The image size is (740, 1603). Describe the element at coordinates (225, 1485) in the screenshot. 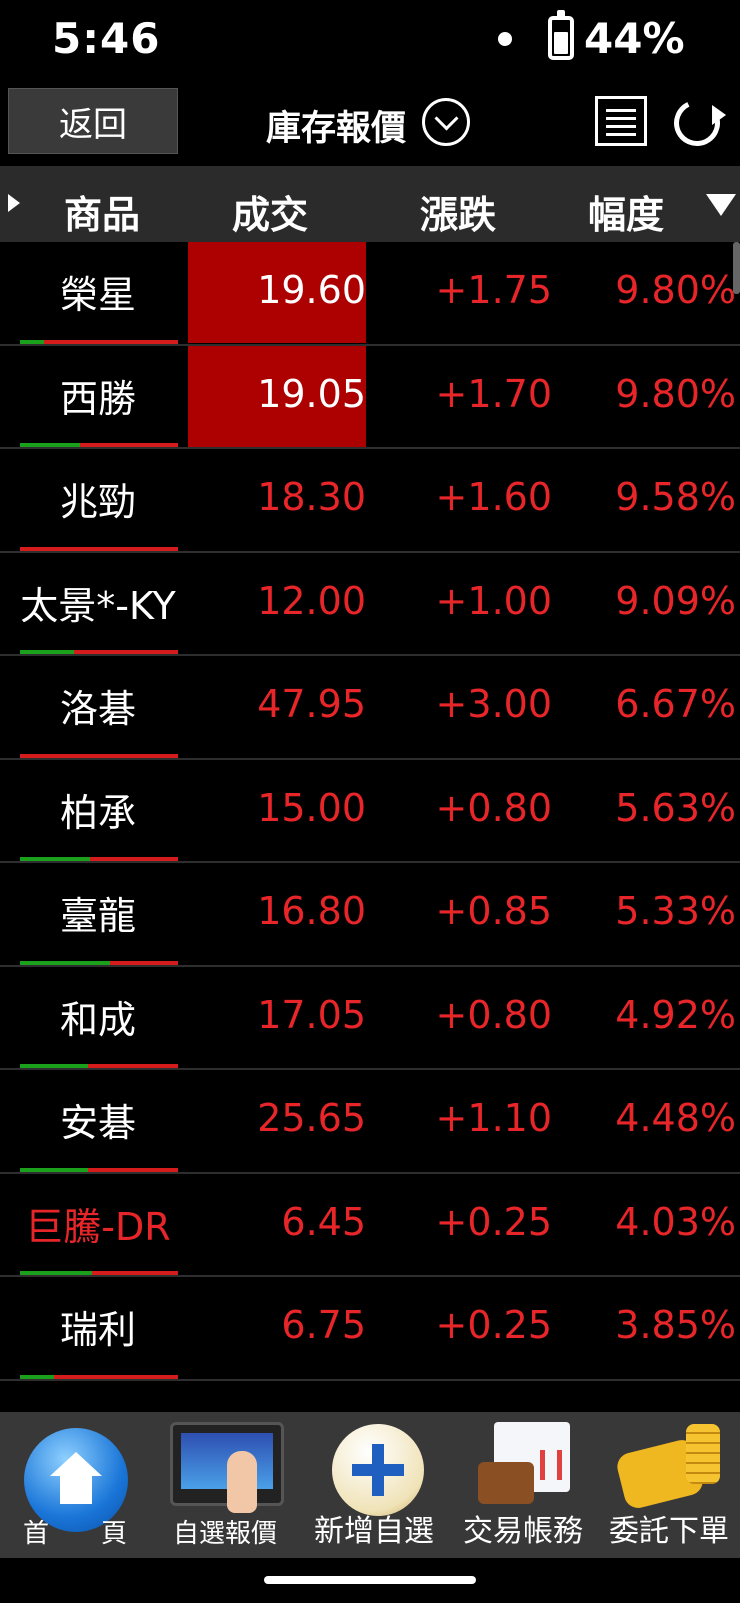

I see `nav-watchlist: 自選報價` at that location.